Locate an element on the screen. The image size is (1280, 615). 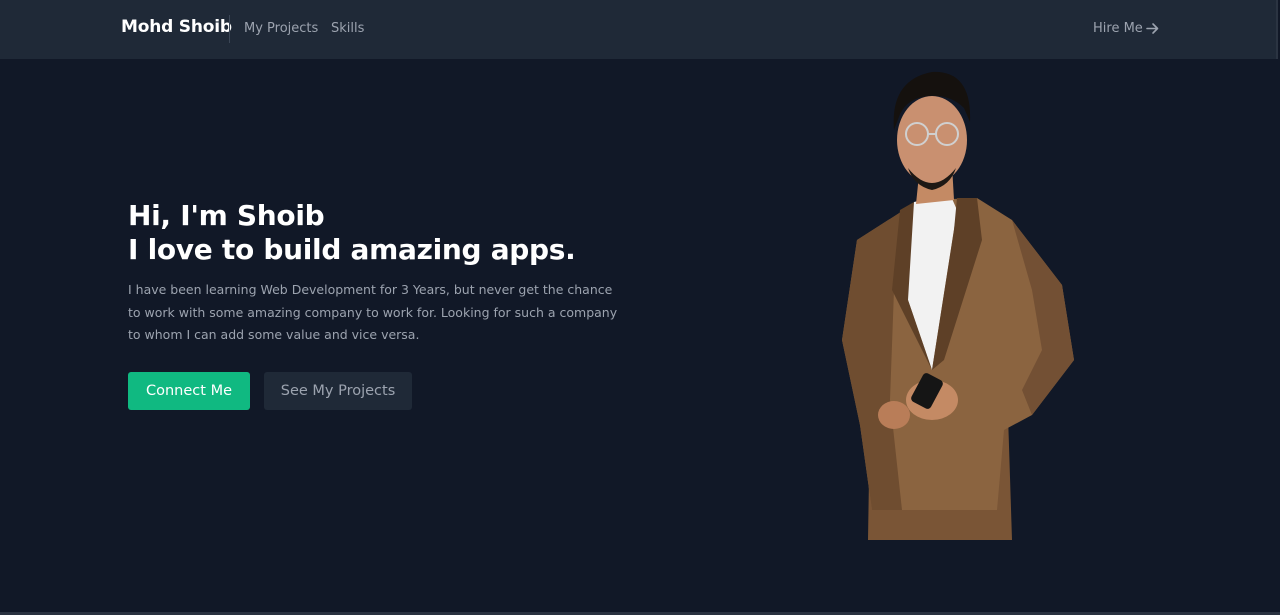
hire-me-label: Hire Me is located at coordinates (1118, 28).